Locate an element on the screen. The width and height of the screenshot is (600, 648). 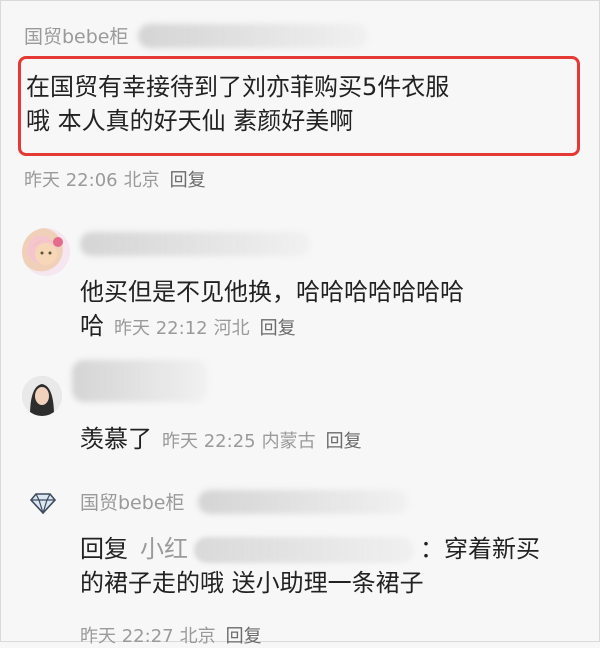
comment-text-line: 哦 本人真的好天仙 素颜好美啊 is located at coordinates (190, 121).